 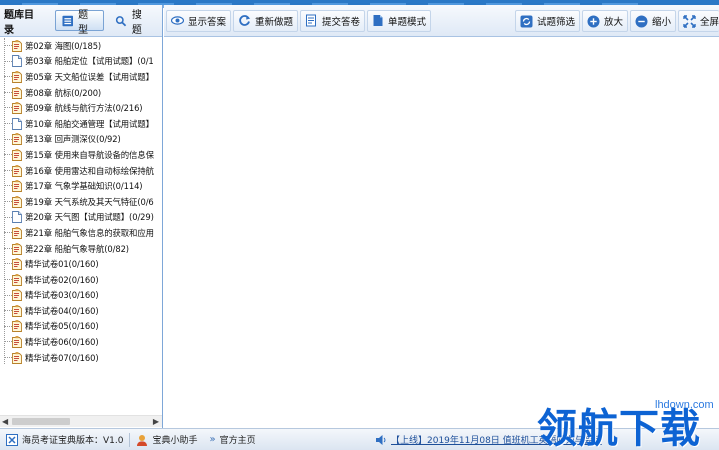 I want to click on tree-item-label: 精华试卷01(0/160), so click(x=62, y=264).